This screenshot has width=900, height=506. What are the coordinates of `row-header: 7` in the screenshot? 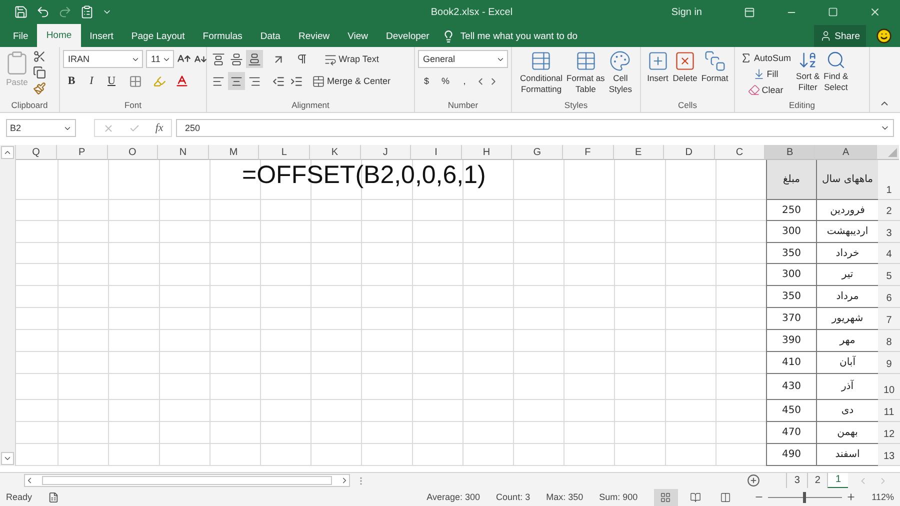 It's located at (889, 319).